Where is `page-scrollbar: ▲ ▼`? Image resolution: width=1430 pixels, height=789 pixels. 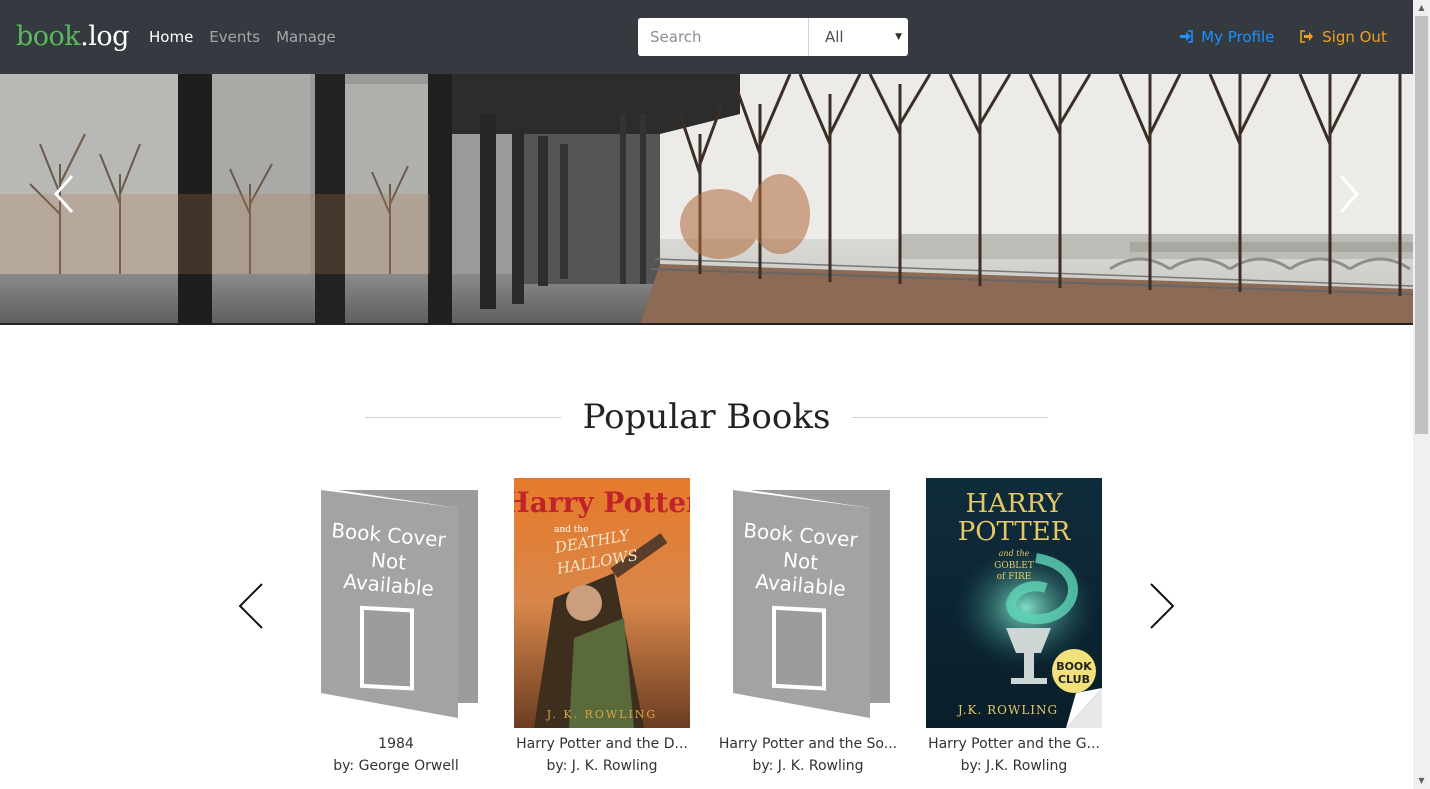
page-scrollbar: ▲ ▼ is located at coordinates (1421, 394).